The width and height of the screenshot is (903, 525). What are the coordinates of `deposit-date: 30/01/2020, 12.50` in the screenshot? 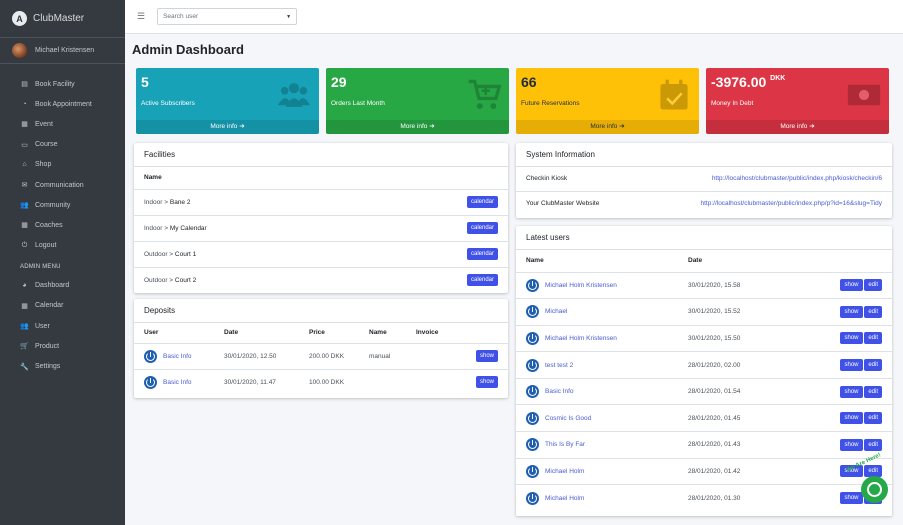 It's located at (256, 355).